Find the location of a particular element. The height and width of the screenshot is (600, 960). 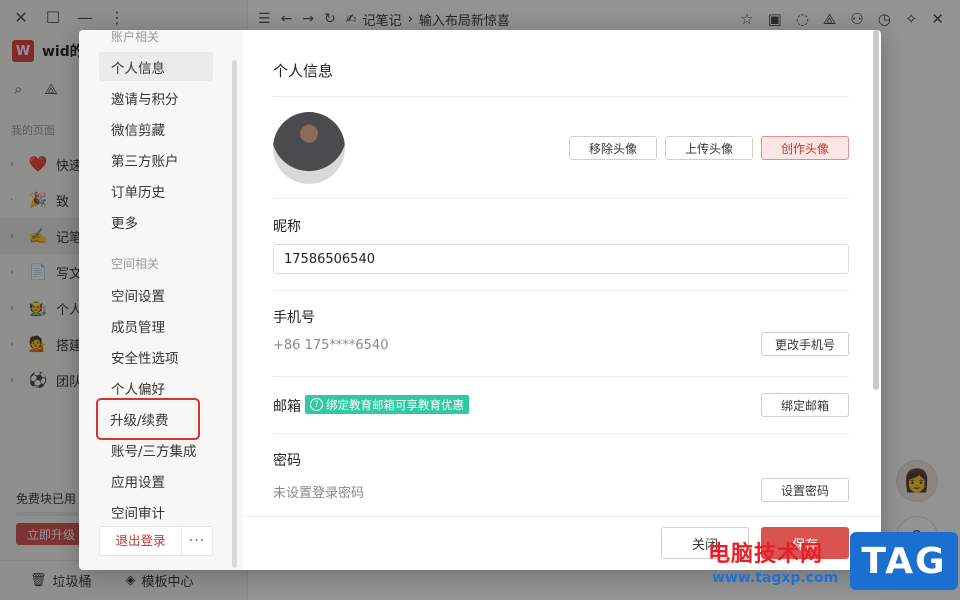

nav-section-account: 账户相关 is located at coordinates (135, 37).